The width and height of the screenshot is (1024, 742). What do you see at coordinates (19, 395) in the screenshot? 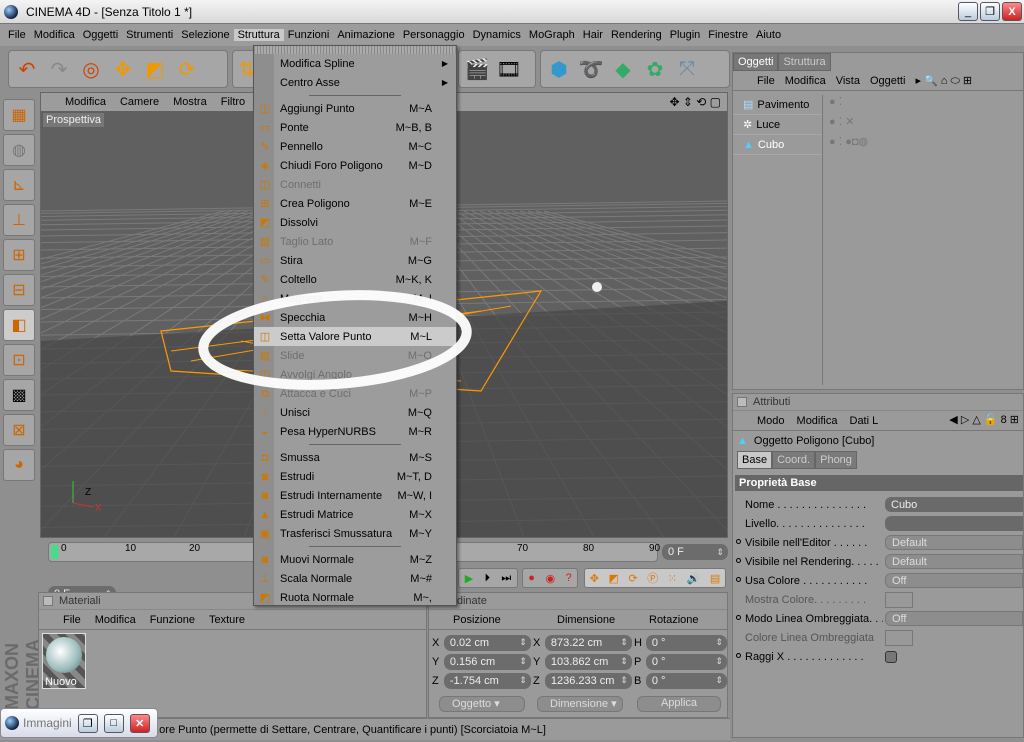
I see `checker-icon: ▩` at bounding box center [19, 395].